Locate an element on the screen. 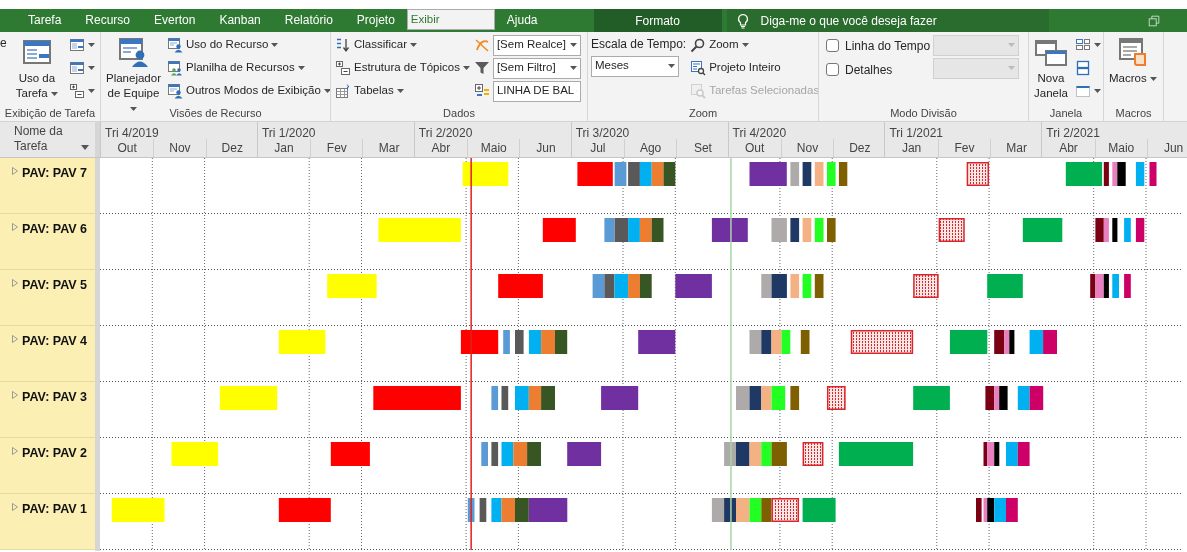 This screenshot has width=1187, height=552. group-label: Exibição de Tarefa is located at coordinates (50, 113).